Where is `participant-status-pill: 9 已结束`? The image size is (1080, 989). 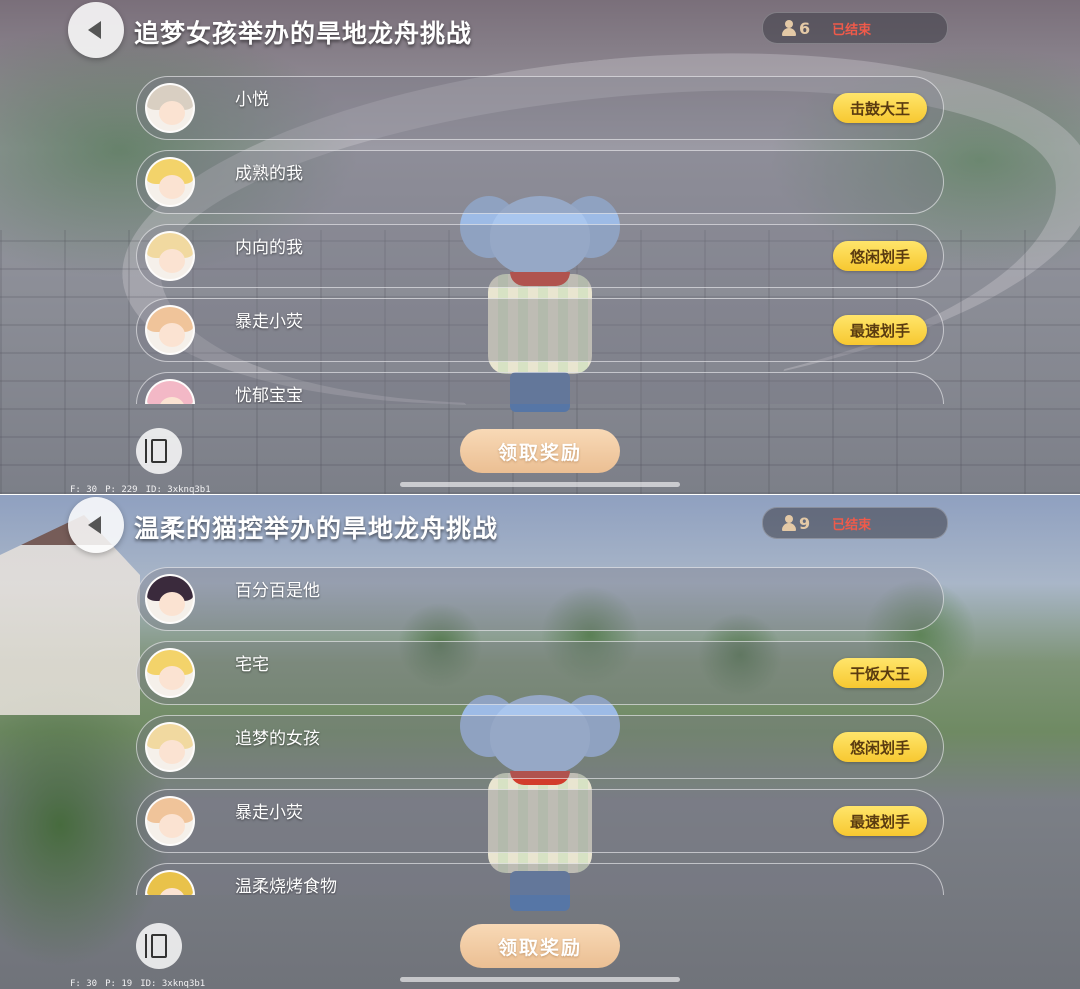
participant-status-pill: 9 已结束 is located at coordinates (855, 523).